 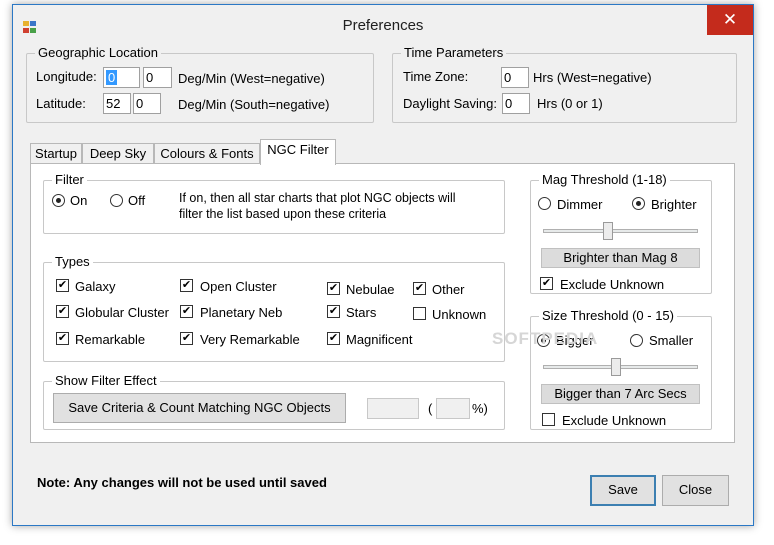 What do you see at coordinates (674, 205) in the screenshot?
I see `mag-brighter-label: Brighter` at bounding box center [674, 205].